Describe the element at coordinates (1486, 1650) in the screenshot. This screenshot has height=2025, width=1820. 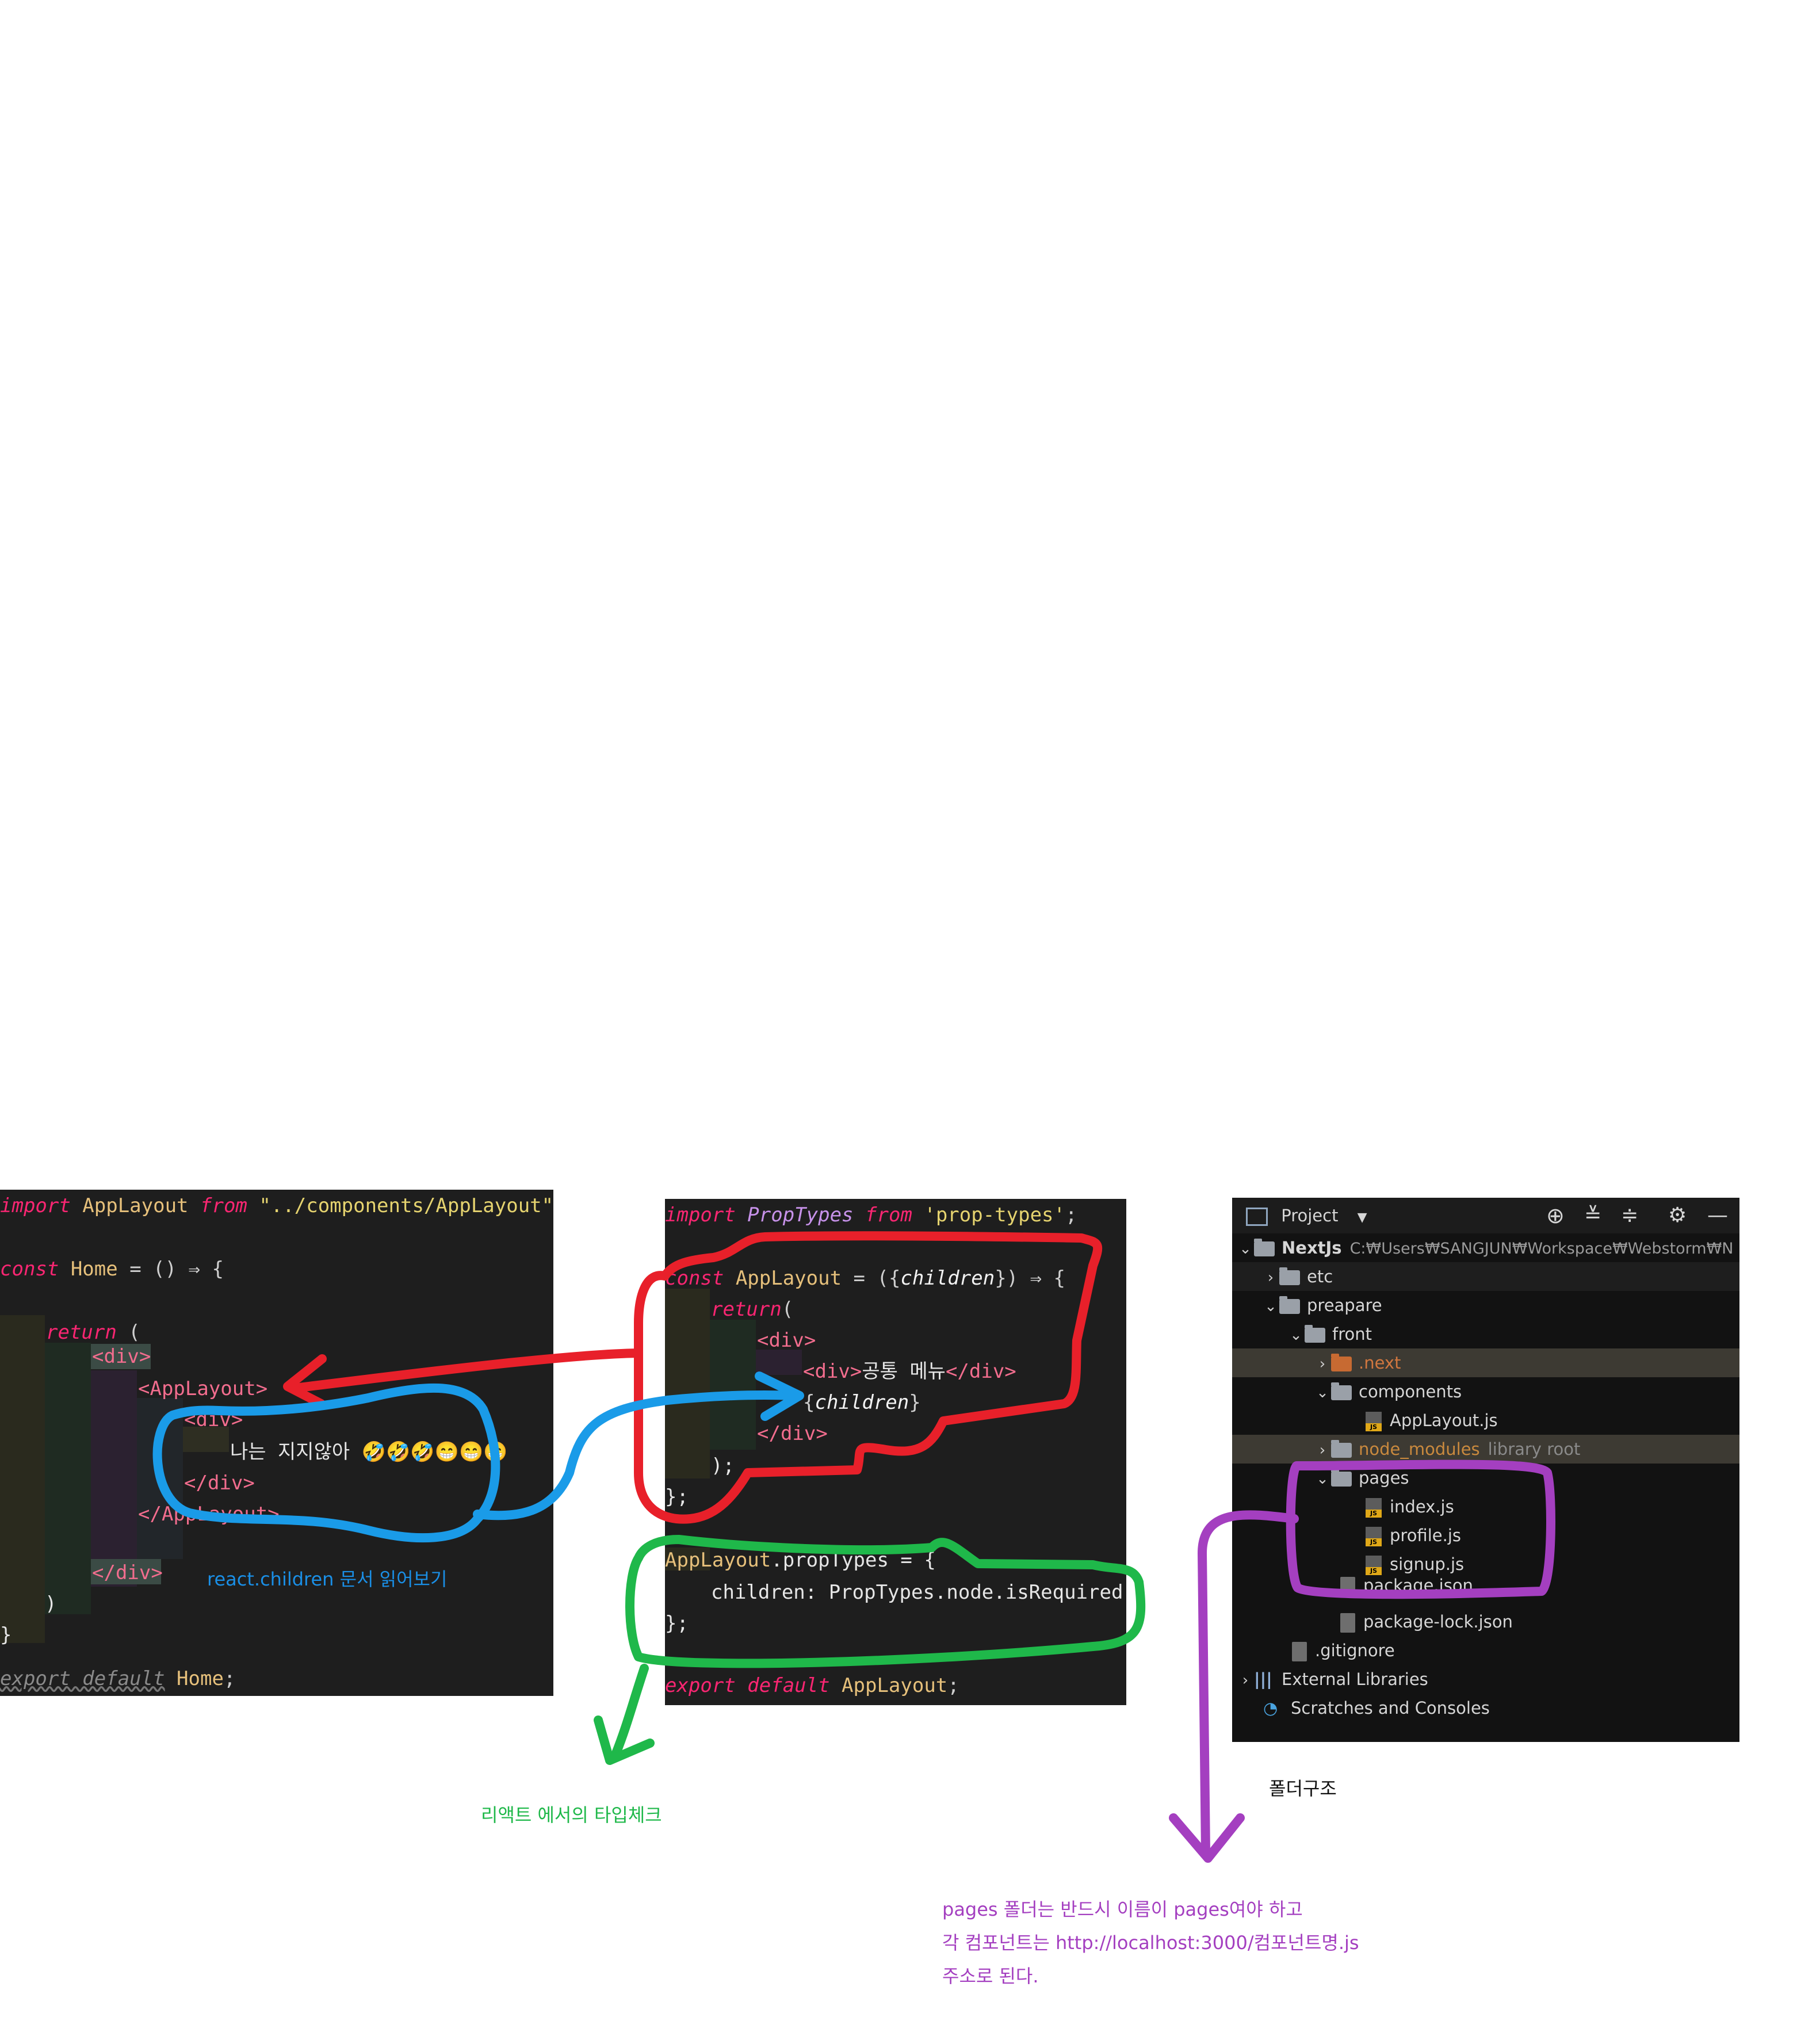
I see `tree-item-gitignore: .gitignore` at that location.